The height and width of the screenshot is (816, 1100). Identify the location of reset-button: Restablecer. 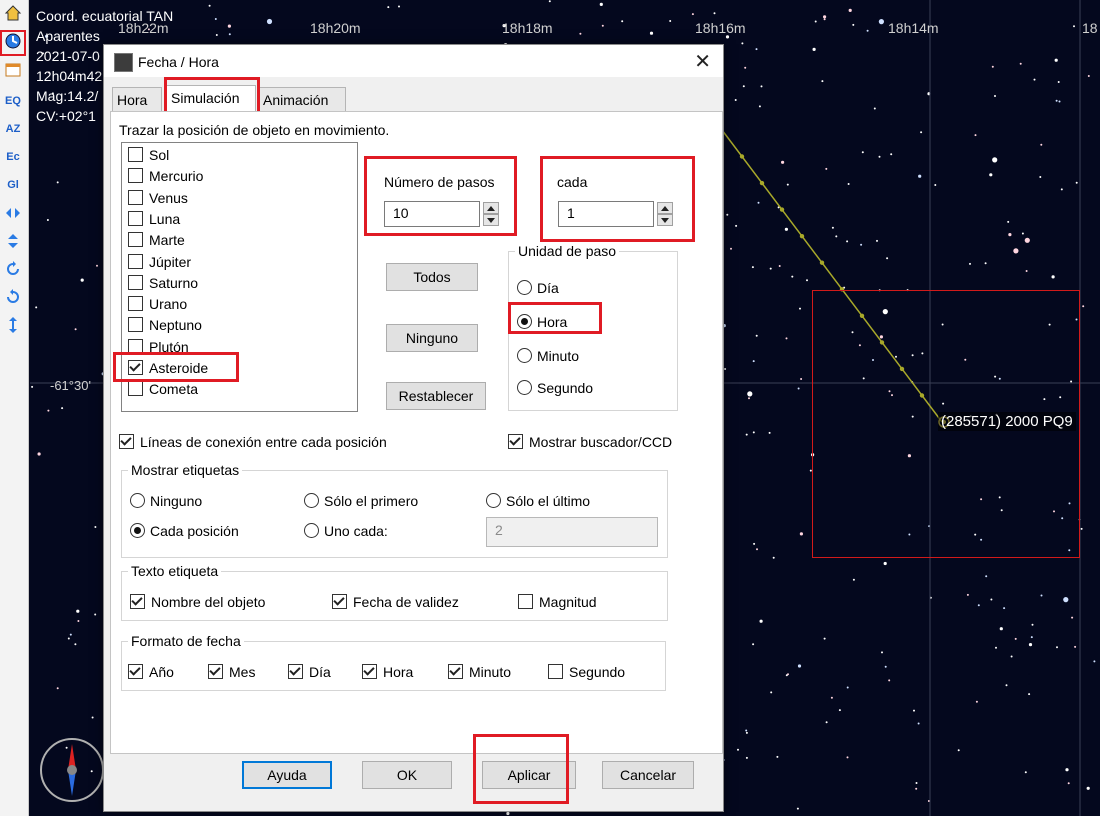
(436, 396).